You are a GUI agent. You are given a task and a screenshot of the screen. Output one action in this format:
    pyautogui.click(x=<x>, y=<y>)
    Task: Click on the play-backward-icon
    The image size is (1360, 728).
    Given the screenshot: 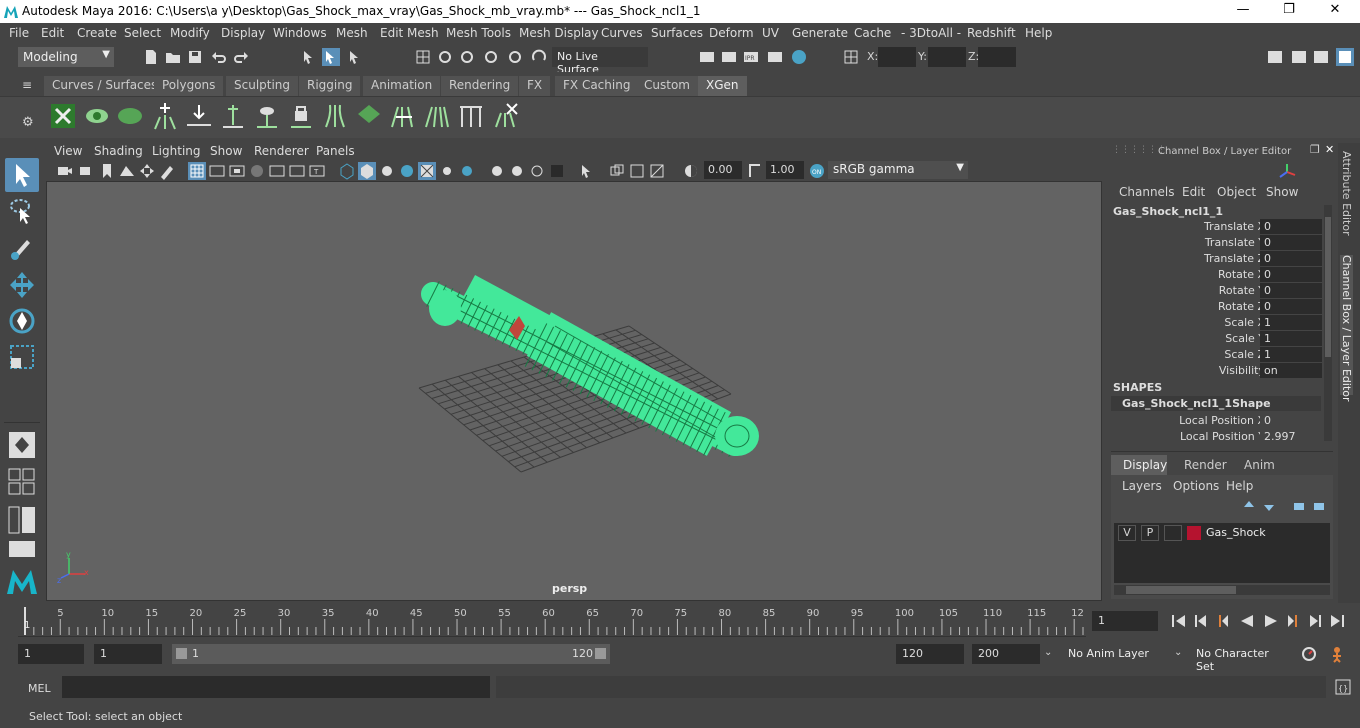 What is the action you would take?
    pyautogui.click(x=1247, y=621)
    